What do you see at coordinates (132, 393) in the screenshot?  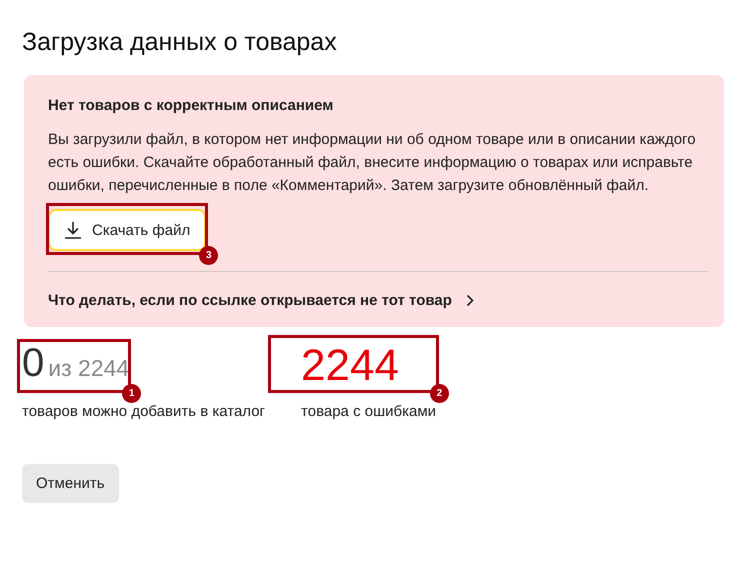 I see `callout-number: 1` at bounding box center [132, 393].